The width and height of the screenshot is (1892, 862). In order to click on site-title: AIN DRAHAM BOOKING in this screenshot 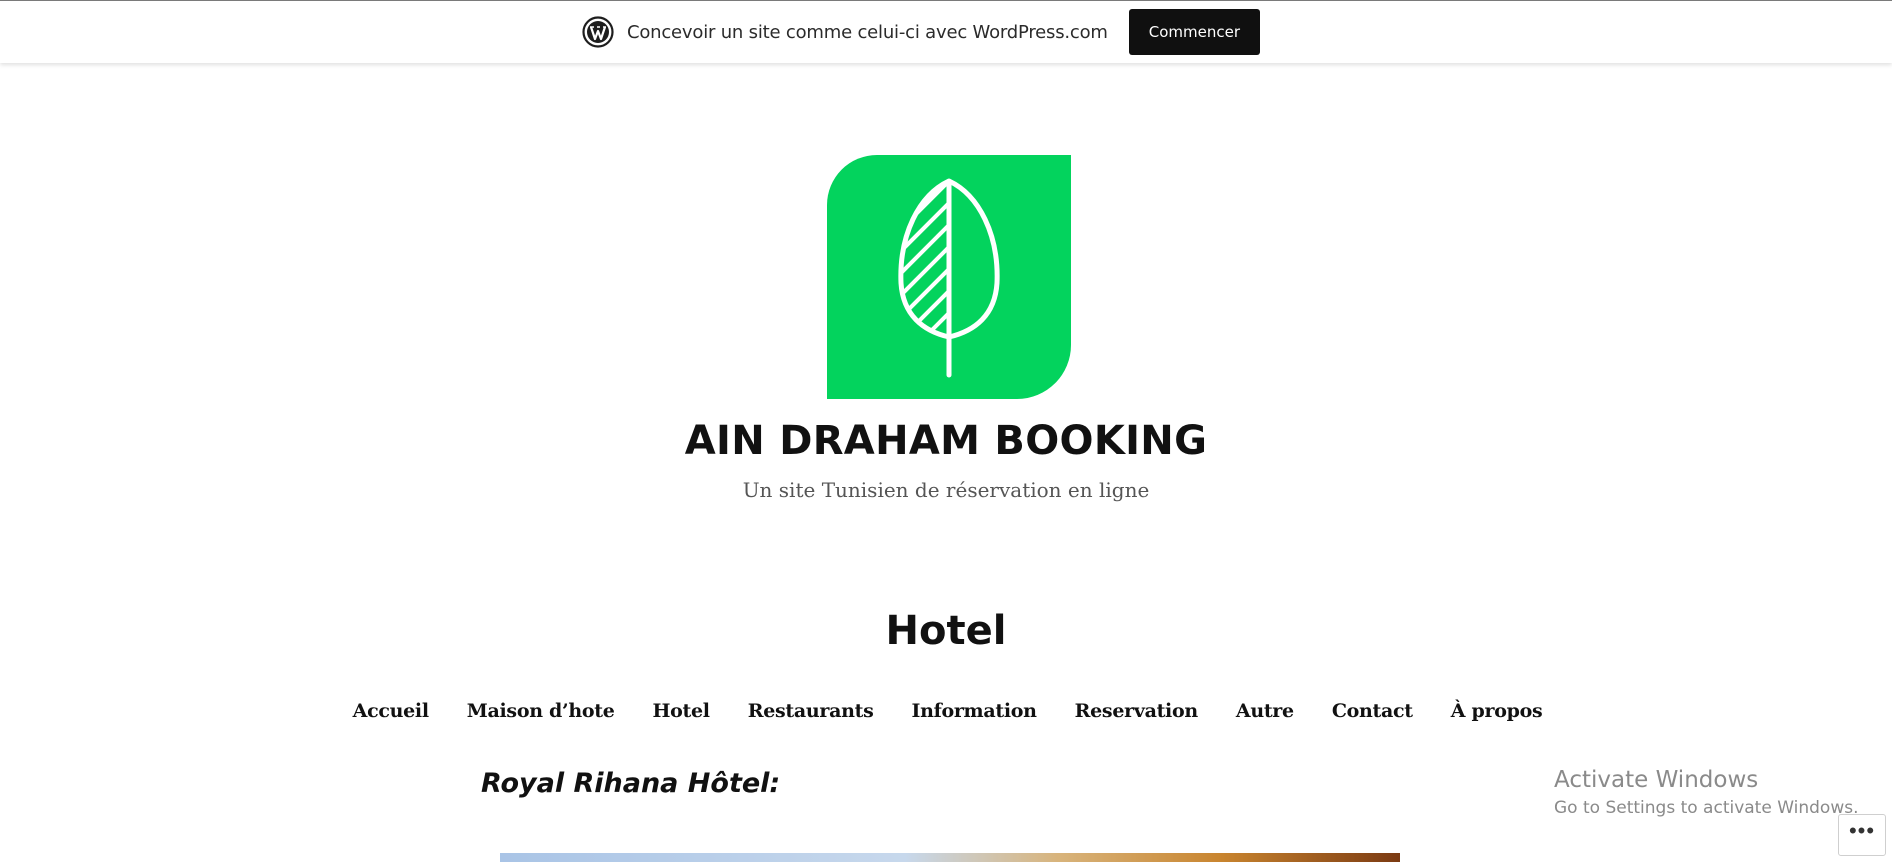, I will do `click(946, 441)`.